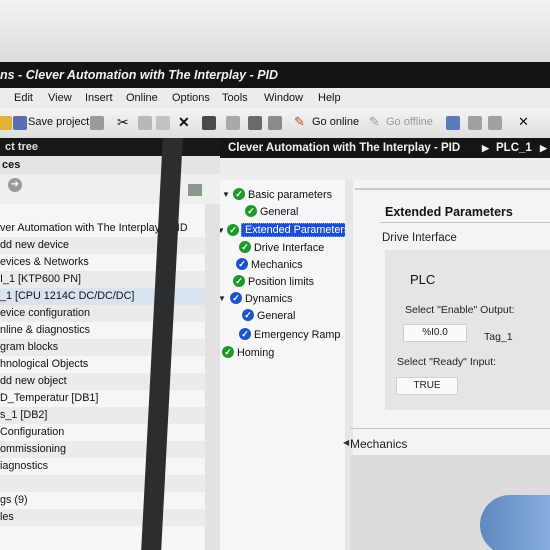 Image resolution: width=550 pixels, height=550 pixels. What do you see at coordinates (145, 123) in the screenshot?
I see `copy-icon` at bounding box center [145, 123].